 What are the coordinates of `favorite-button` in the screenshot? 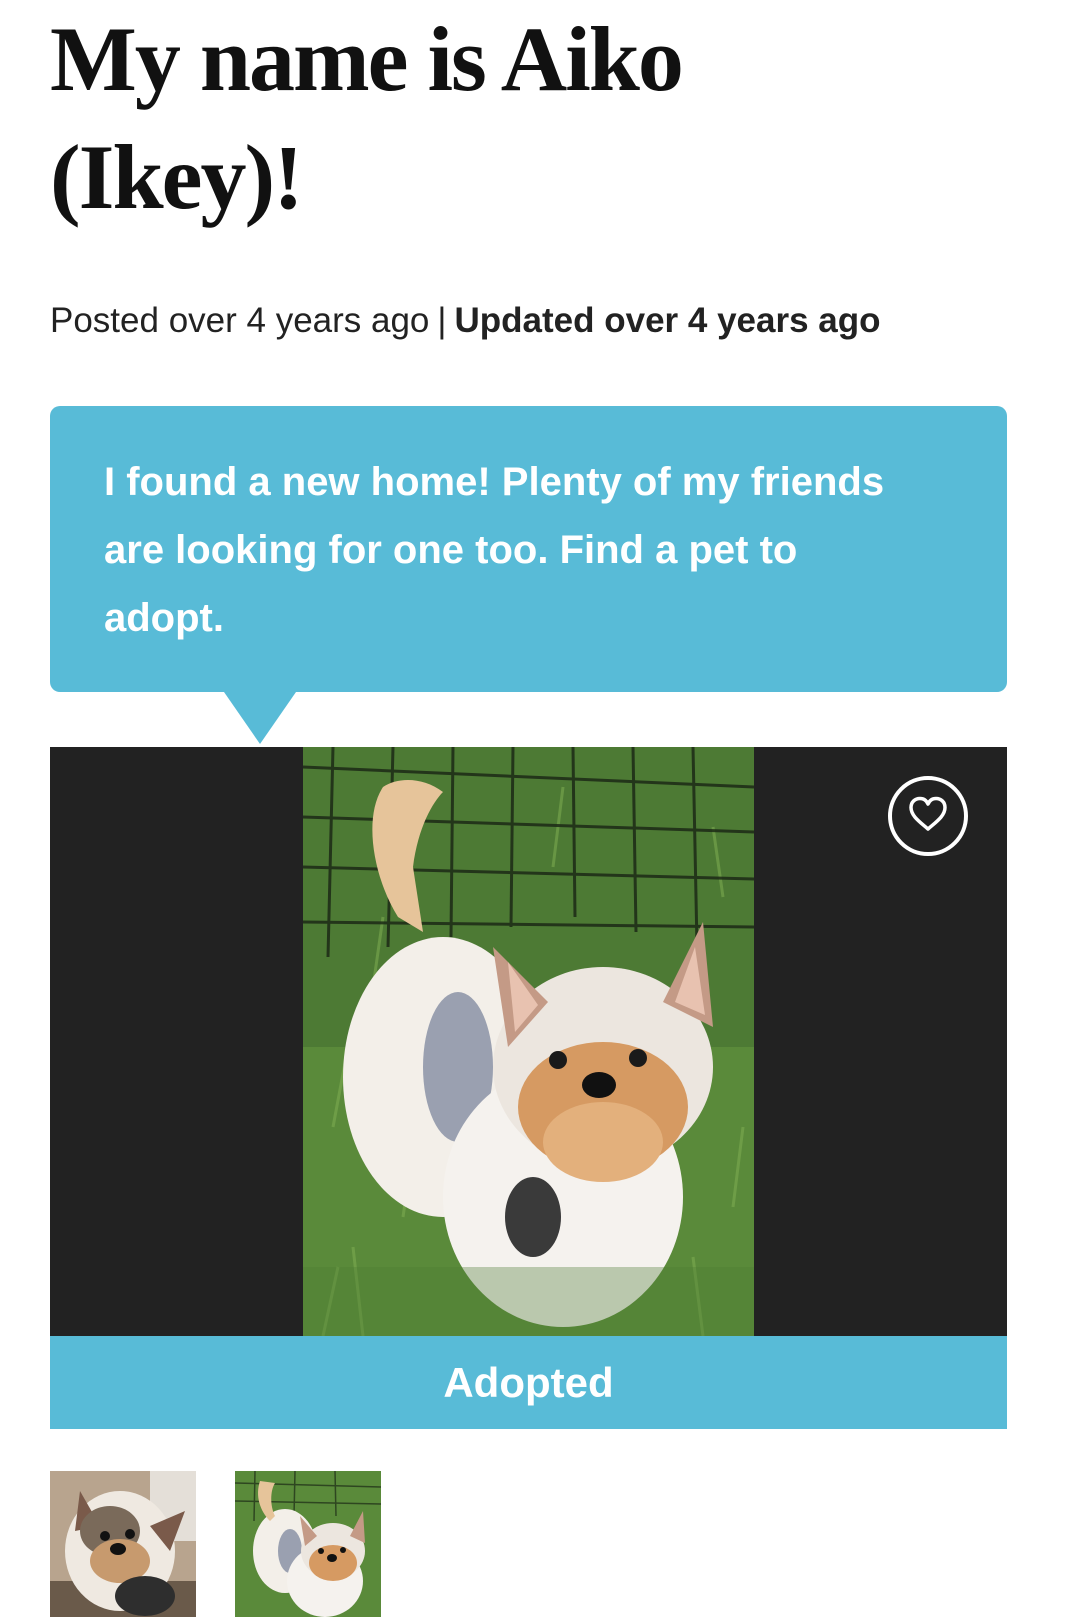 It's located at (928, 816).